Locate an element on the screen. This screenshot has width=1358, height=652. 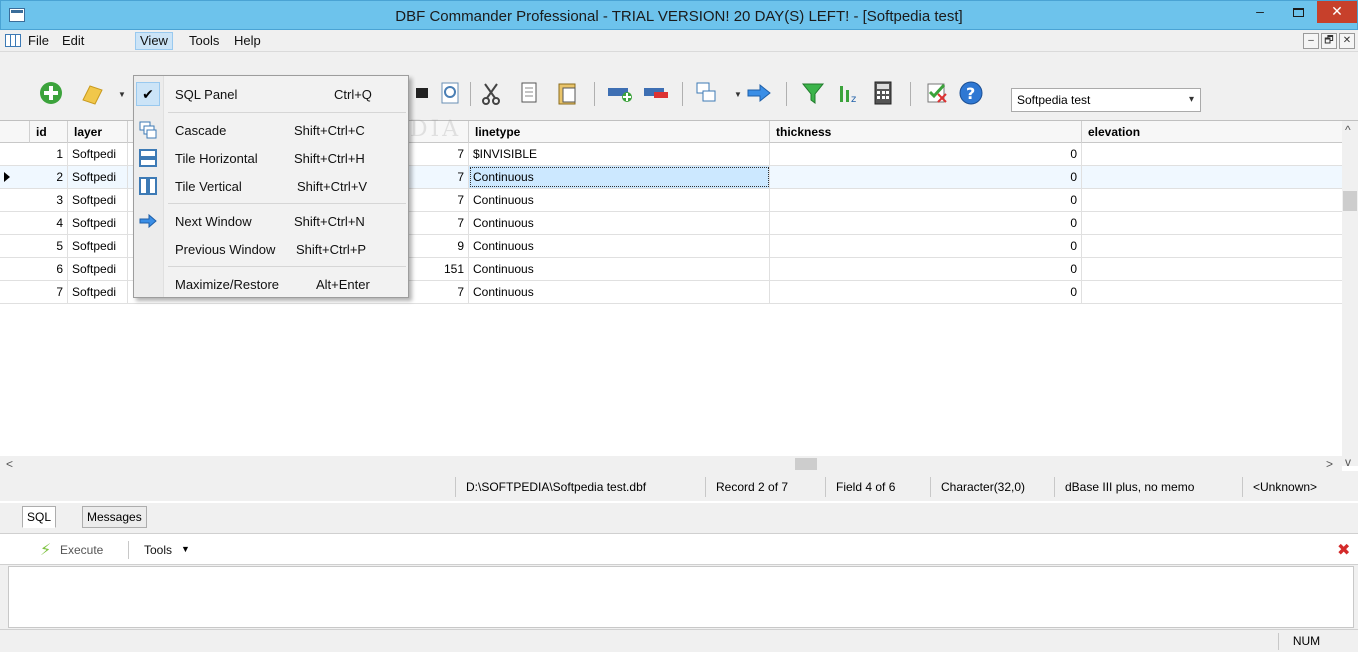
preview-icon is located at coordinates (451, 93).